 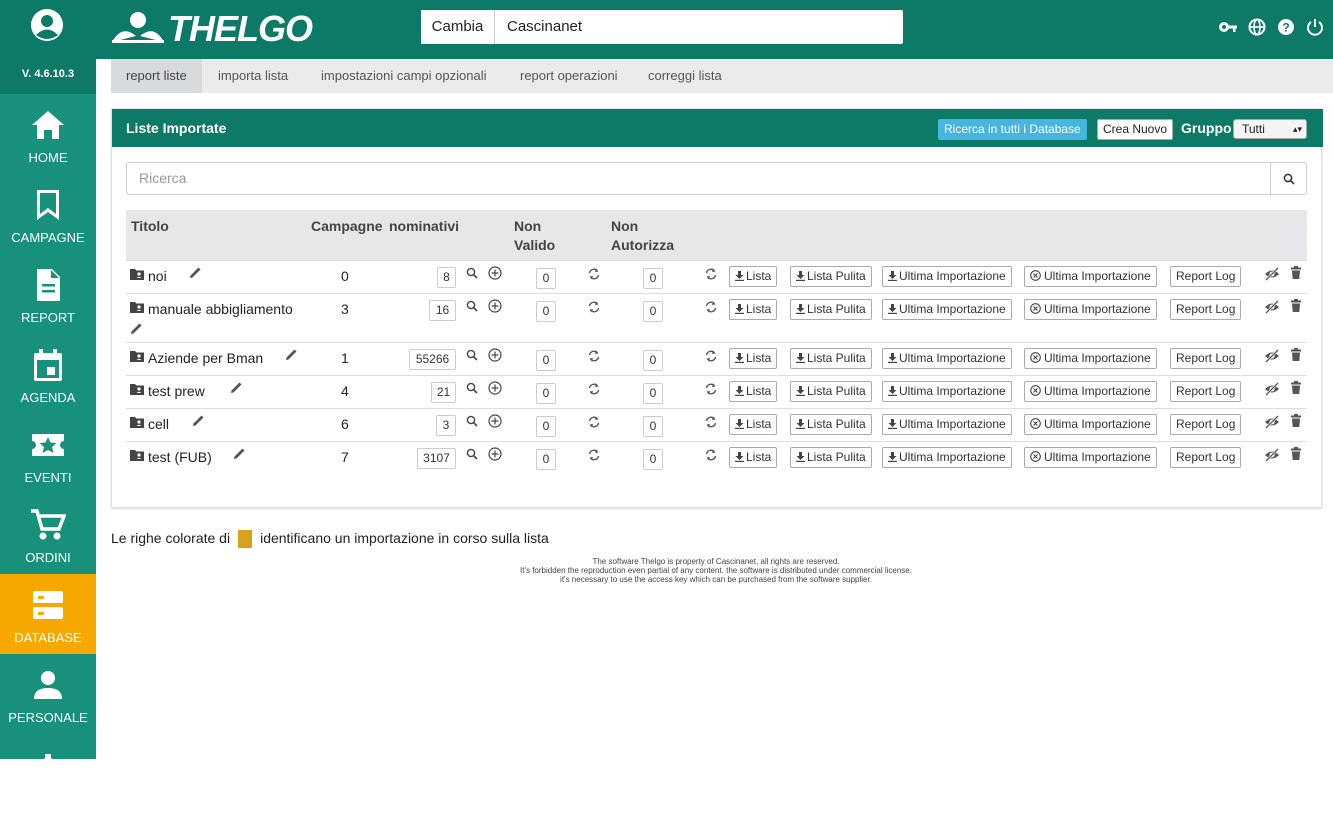 I want to click on sidebar-item-agenda: AGENDA, so click(x=48, y=374).